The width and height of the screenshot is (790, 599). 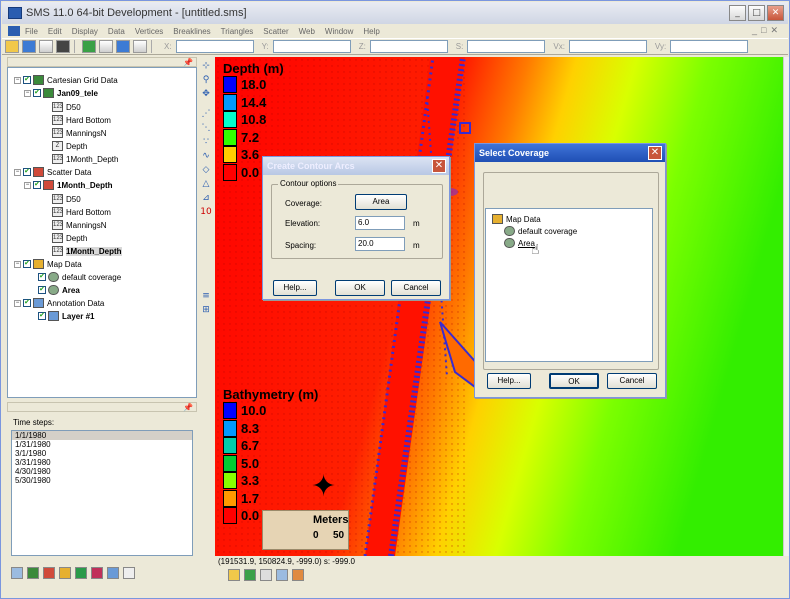 I want to click on mesh-module-icon, so click(x=17, y=573).